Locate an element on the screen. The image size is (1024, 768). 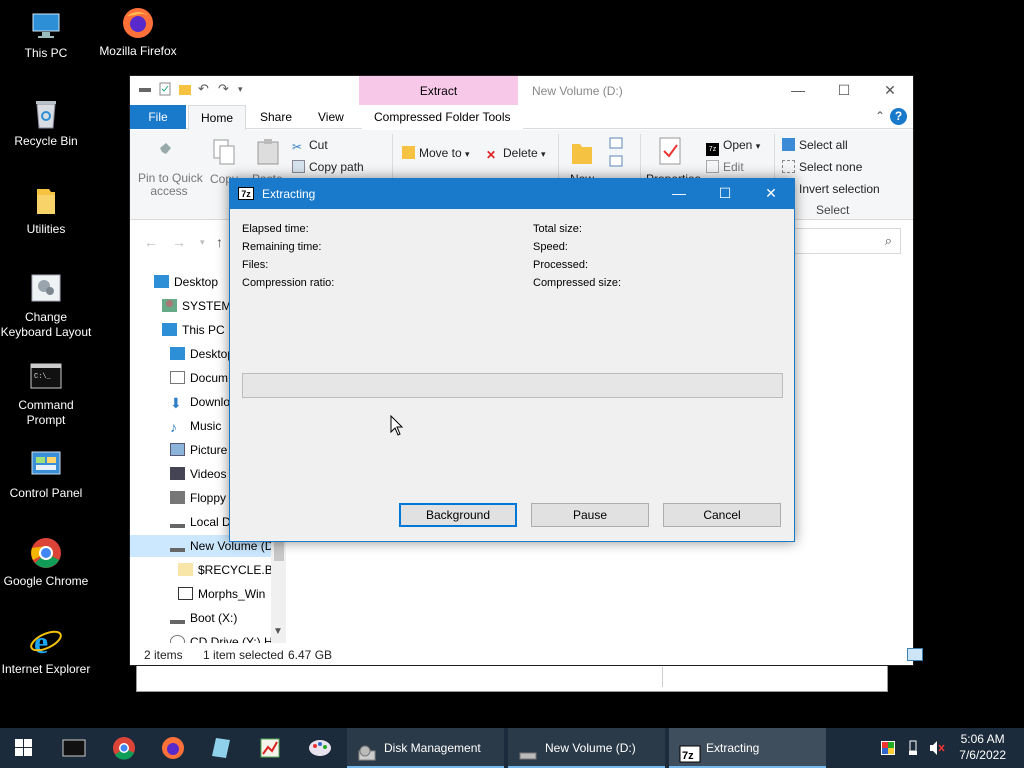
desktop-icon-control-panel: Control Panel is located at coordinates (46, 474).